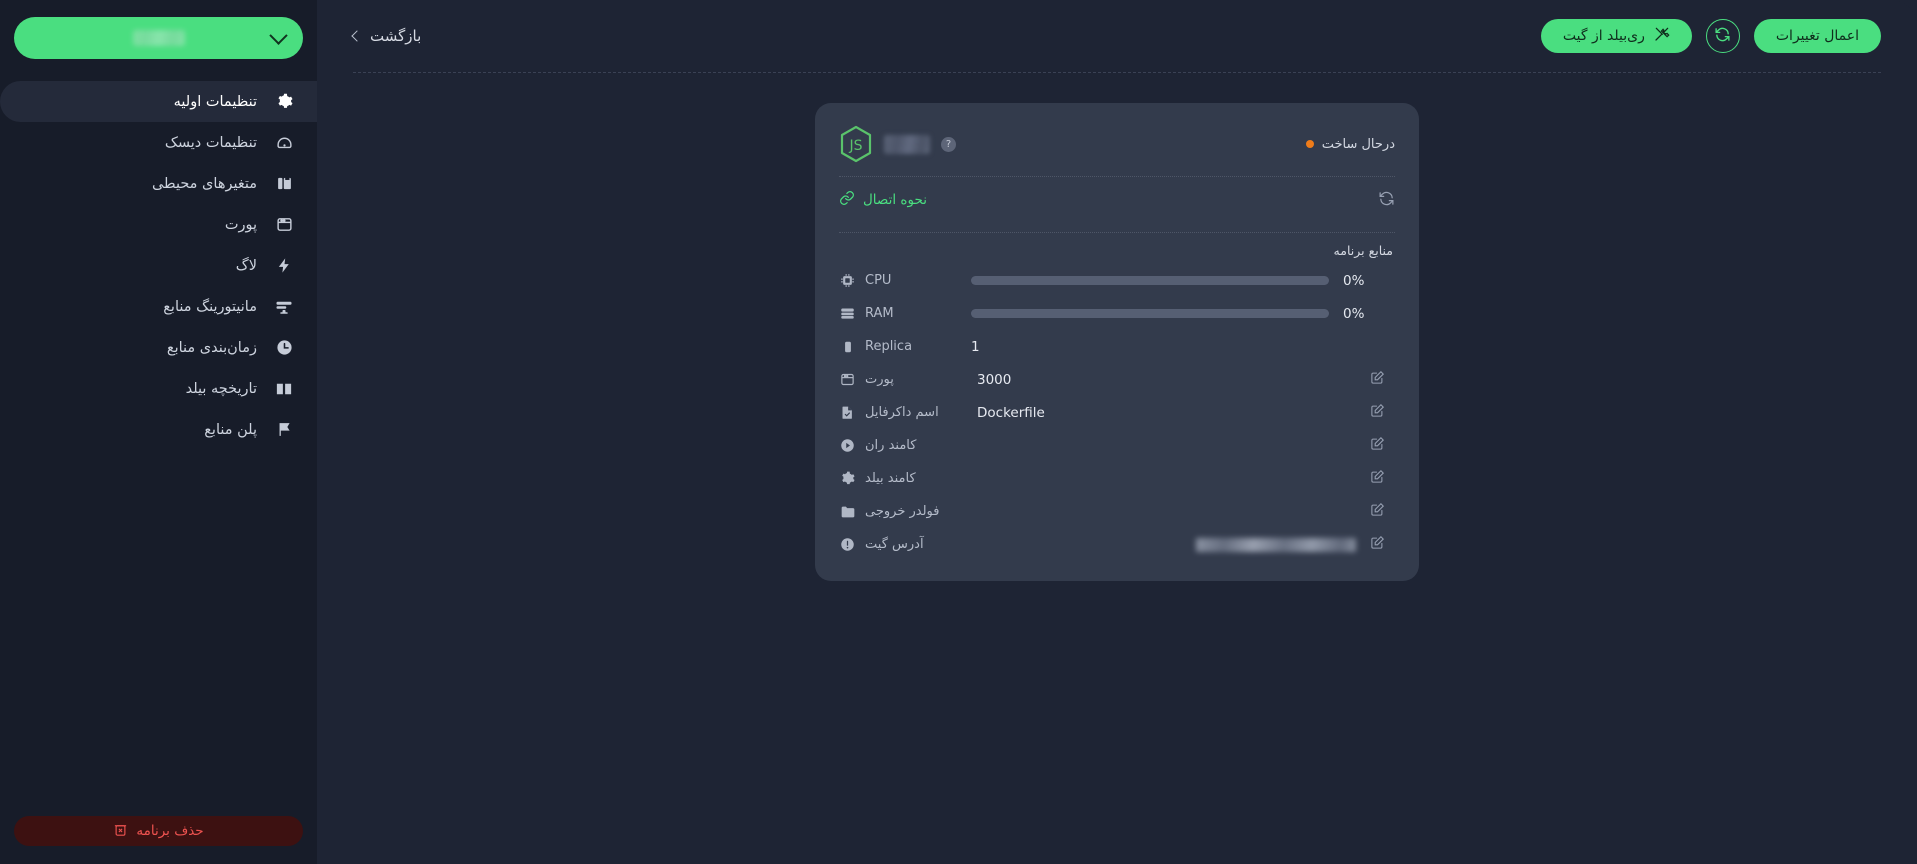  What do you see at coordinates (284, 183) in the screenshot?
I see `variables-icon` at bounding box center [284, 183].